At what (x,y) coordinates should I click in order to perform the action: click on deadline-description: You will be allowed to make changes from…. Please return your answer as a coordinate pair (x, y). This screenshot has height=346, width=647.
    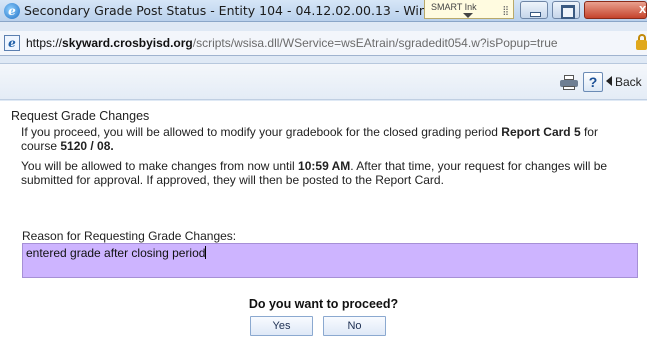
    Looking at the image, I should click on (326, 173).